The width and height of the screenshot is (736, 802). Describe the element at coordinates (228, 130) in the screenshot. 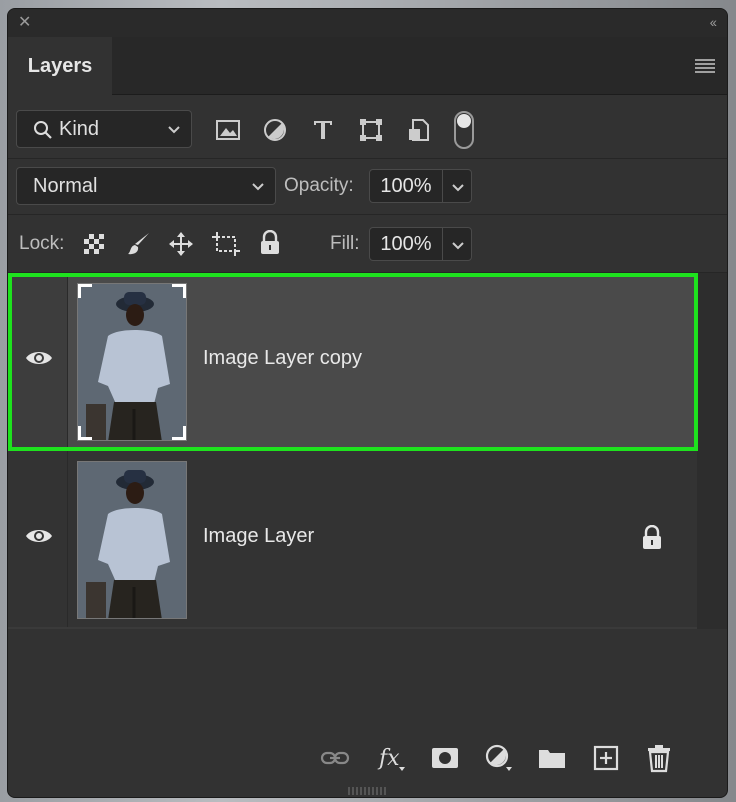

I see `pixel-layer-filter-icon` at that location.